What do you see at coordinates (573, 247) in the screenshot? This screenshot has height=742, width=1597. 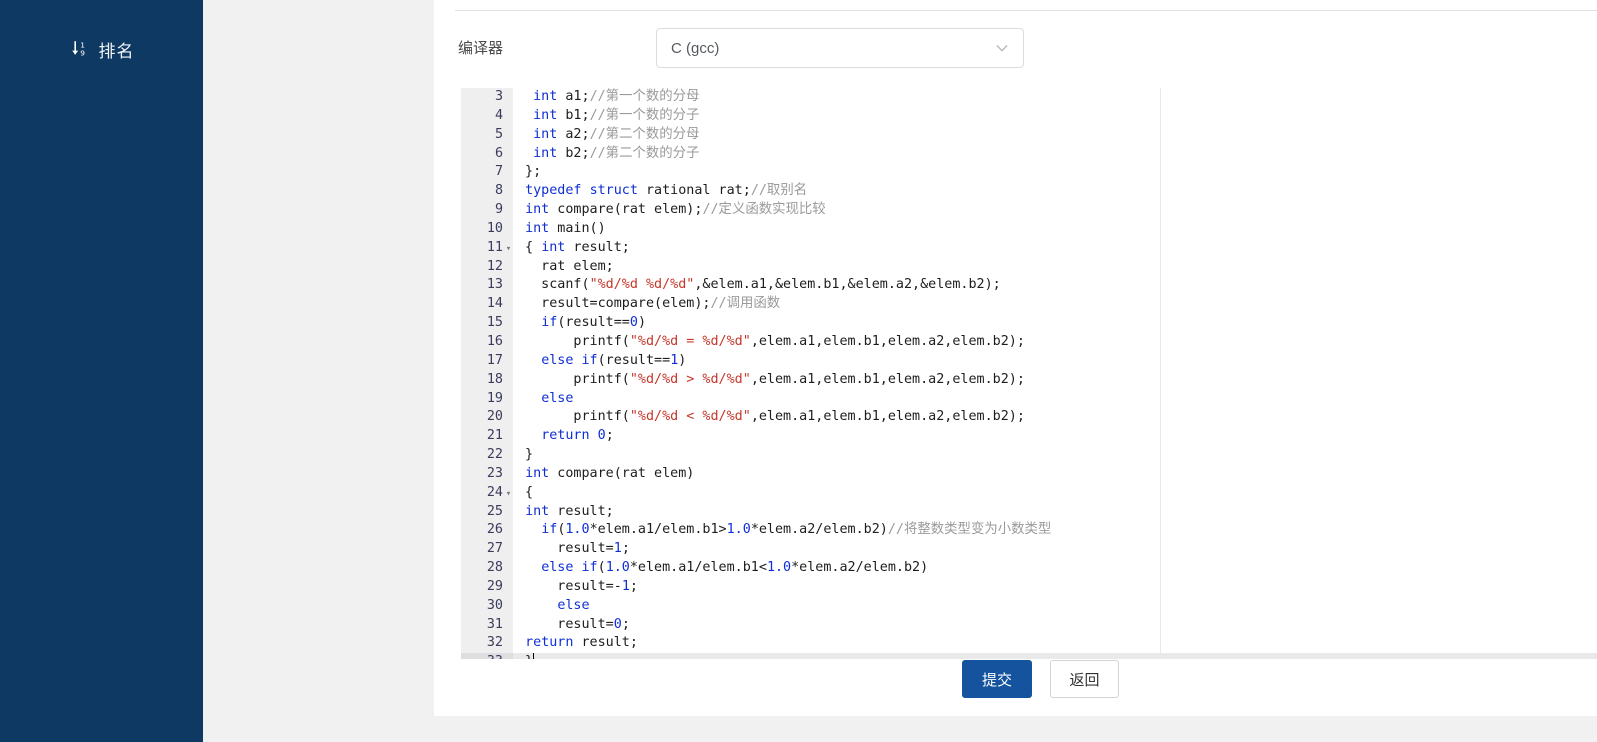 I see `code-text: { int result;` at bounding box center [573, 247].